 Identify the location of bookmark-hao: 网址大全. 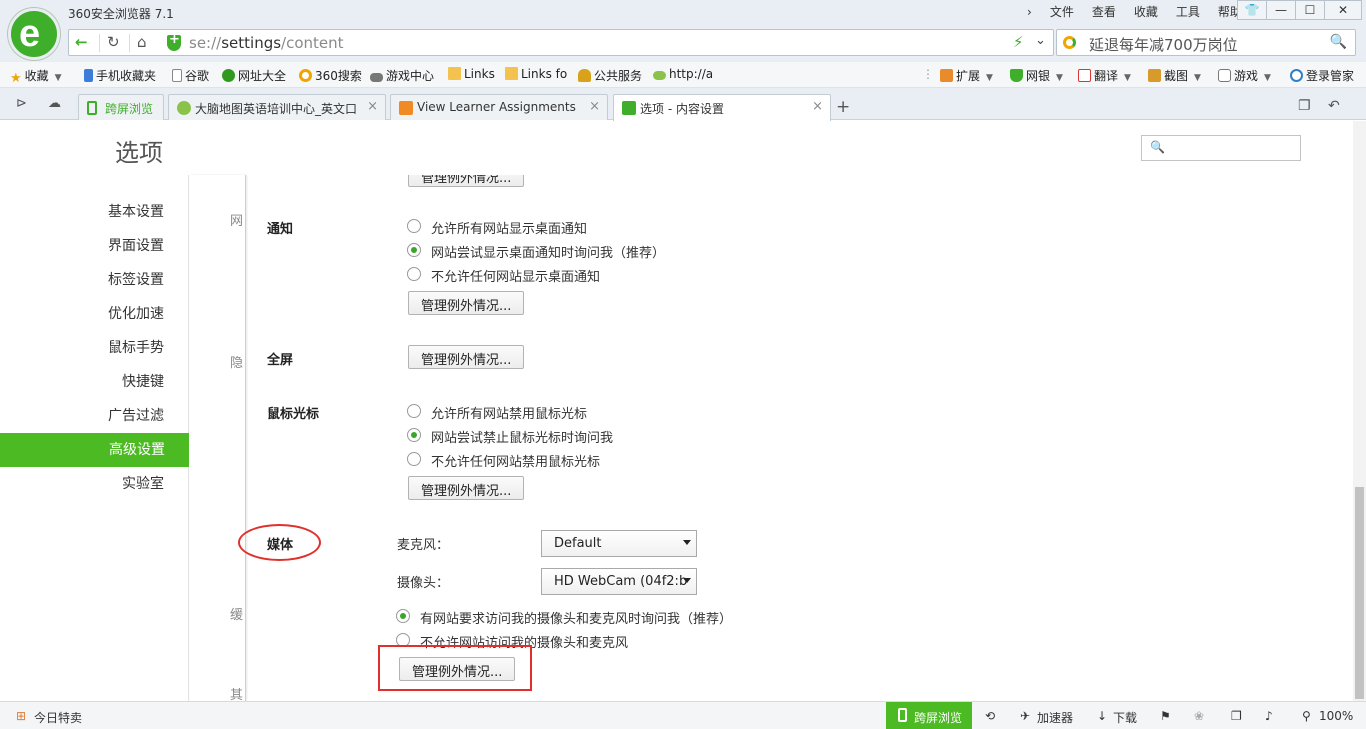
(254, 75).